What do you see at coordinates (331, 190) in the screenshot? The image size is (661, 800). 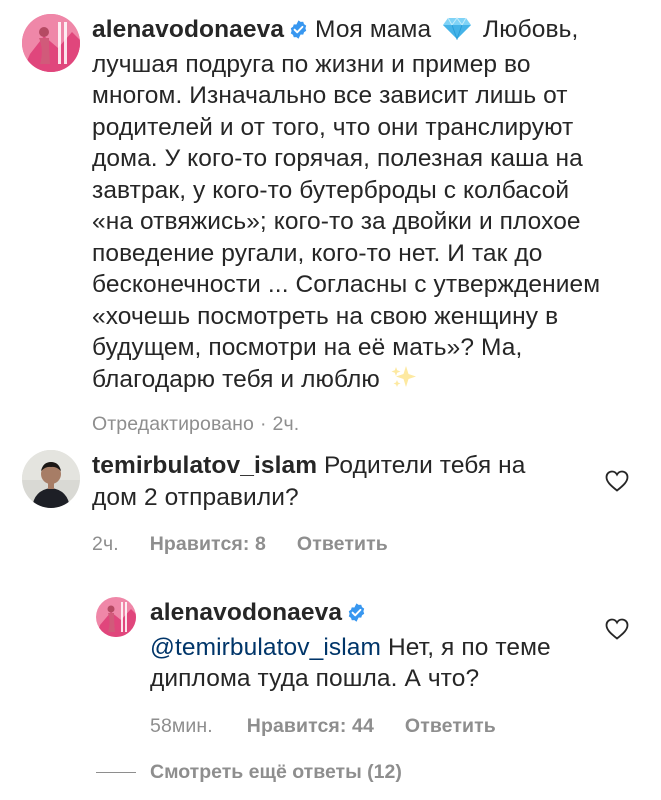 I see `main-comment-line: завтрак, у кого-то бутерброды с колбасой` at bounding box center [331, 190].